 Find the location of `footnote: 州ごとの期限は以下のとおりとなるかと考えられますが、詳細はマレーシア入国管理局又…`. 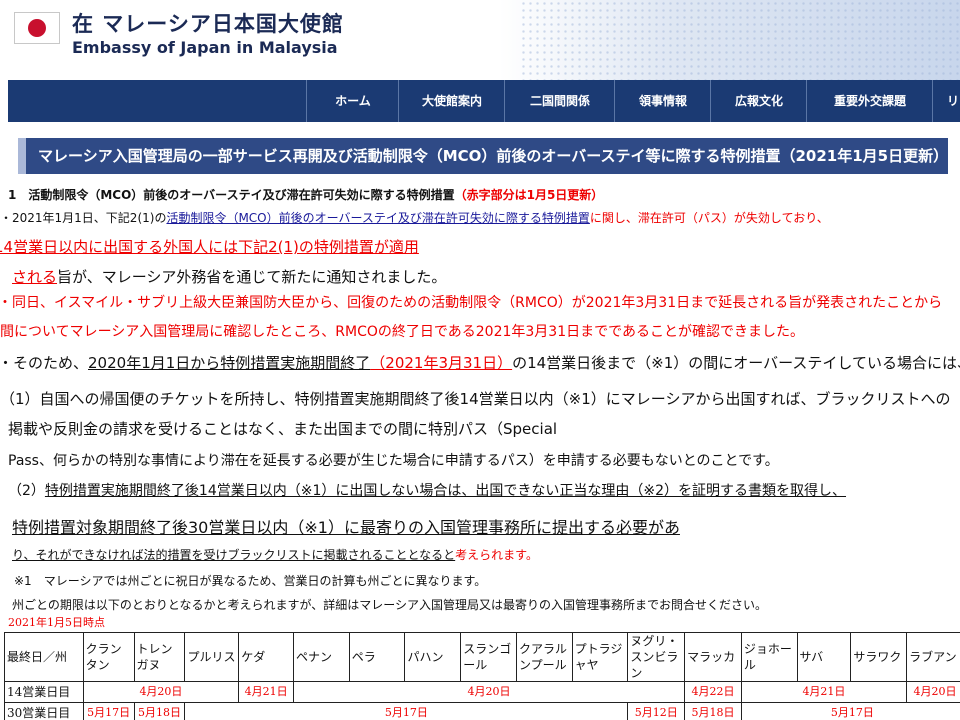

footnote: 州ごとの期限は以下のとおりとなるかと考えられますが、詳細はマレーシア入国管理局又… is located at coordinates (390, 605).